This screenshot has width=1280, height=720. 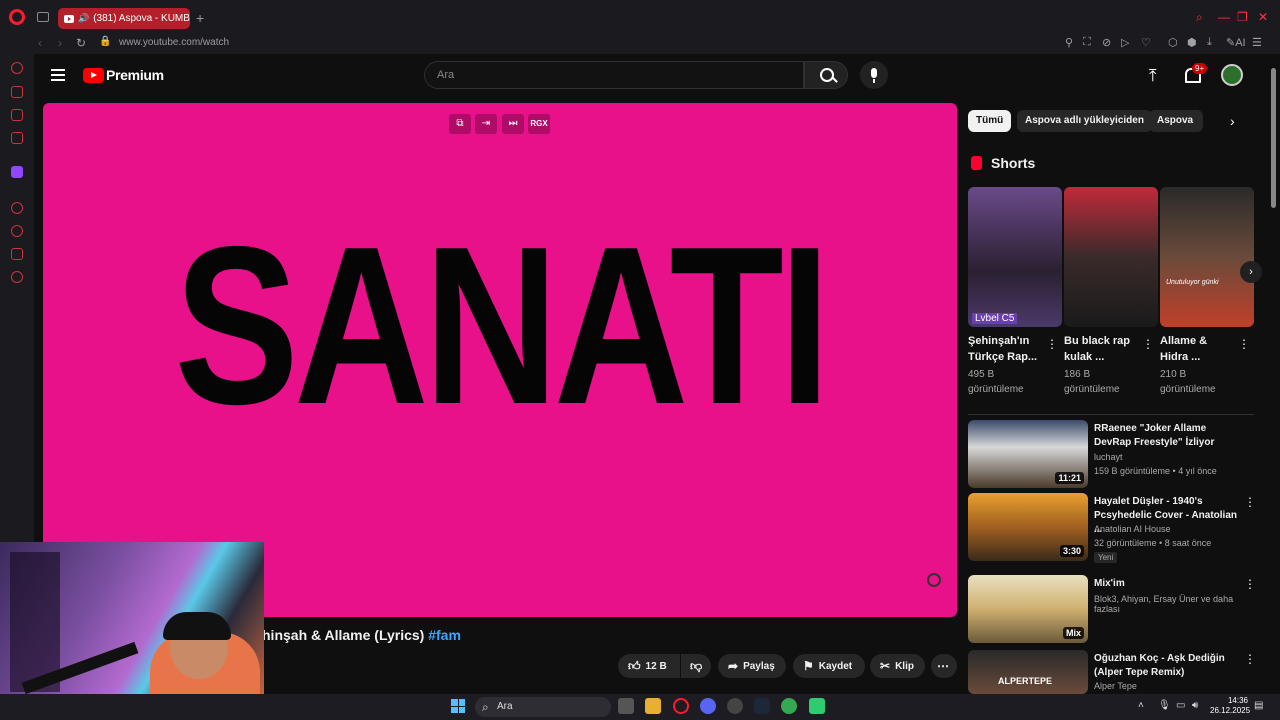 What do you see at coordinates (1230, 706) in the screenshot?
I see `clock: 14:36 26.12.2025` at bounding box center [1230, 706].